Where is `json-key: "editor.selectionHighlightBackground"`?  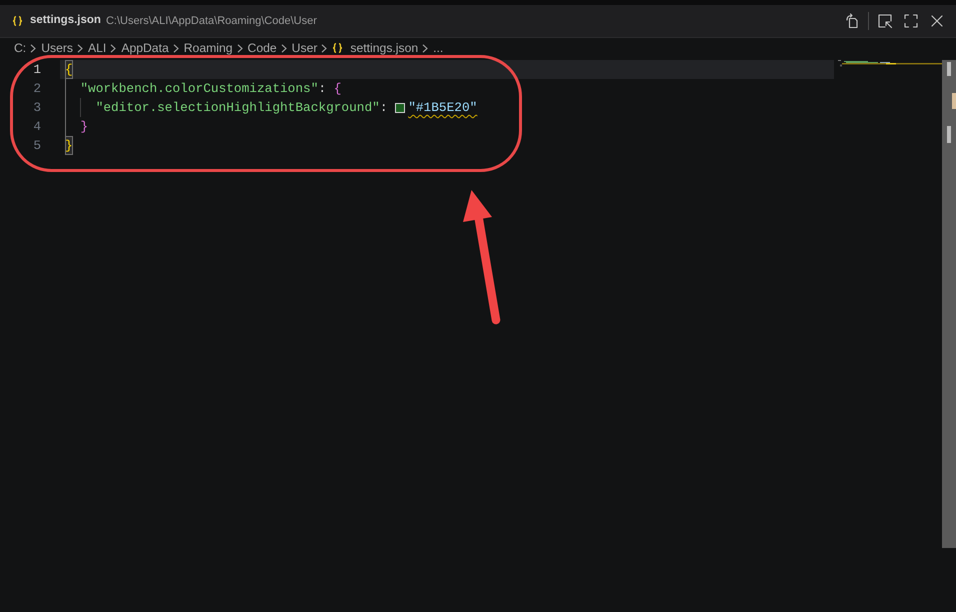
json-key: "editor.selectionHighlightBackground" is located at coordinates (238, 107).